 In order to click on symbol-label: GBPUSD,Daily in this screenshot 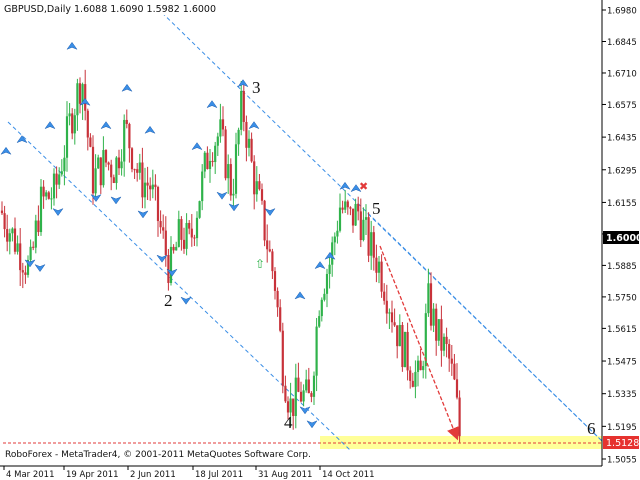, I will do `click(37, 9)`.